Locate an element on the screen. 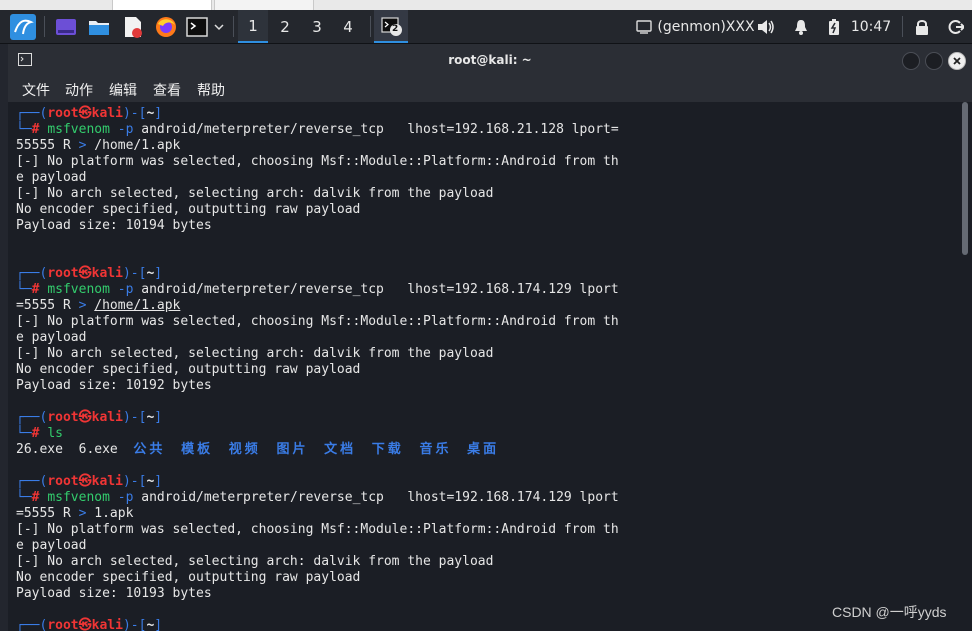 This screenshot has width=972, height=631. clock: 10:47 is located at coordinates (871, 26).